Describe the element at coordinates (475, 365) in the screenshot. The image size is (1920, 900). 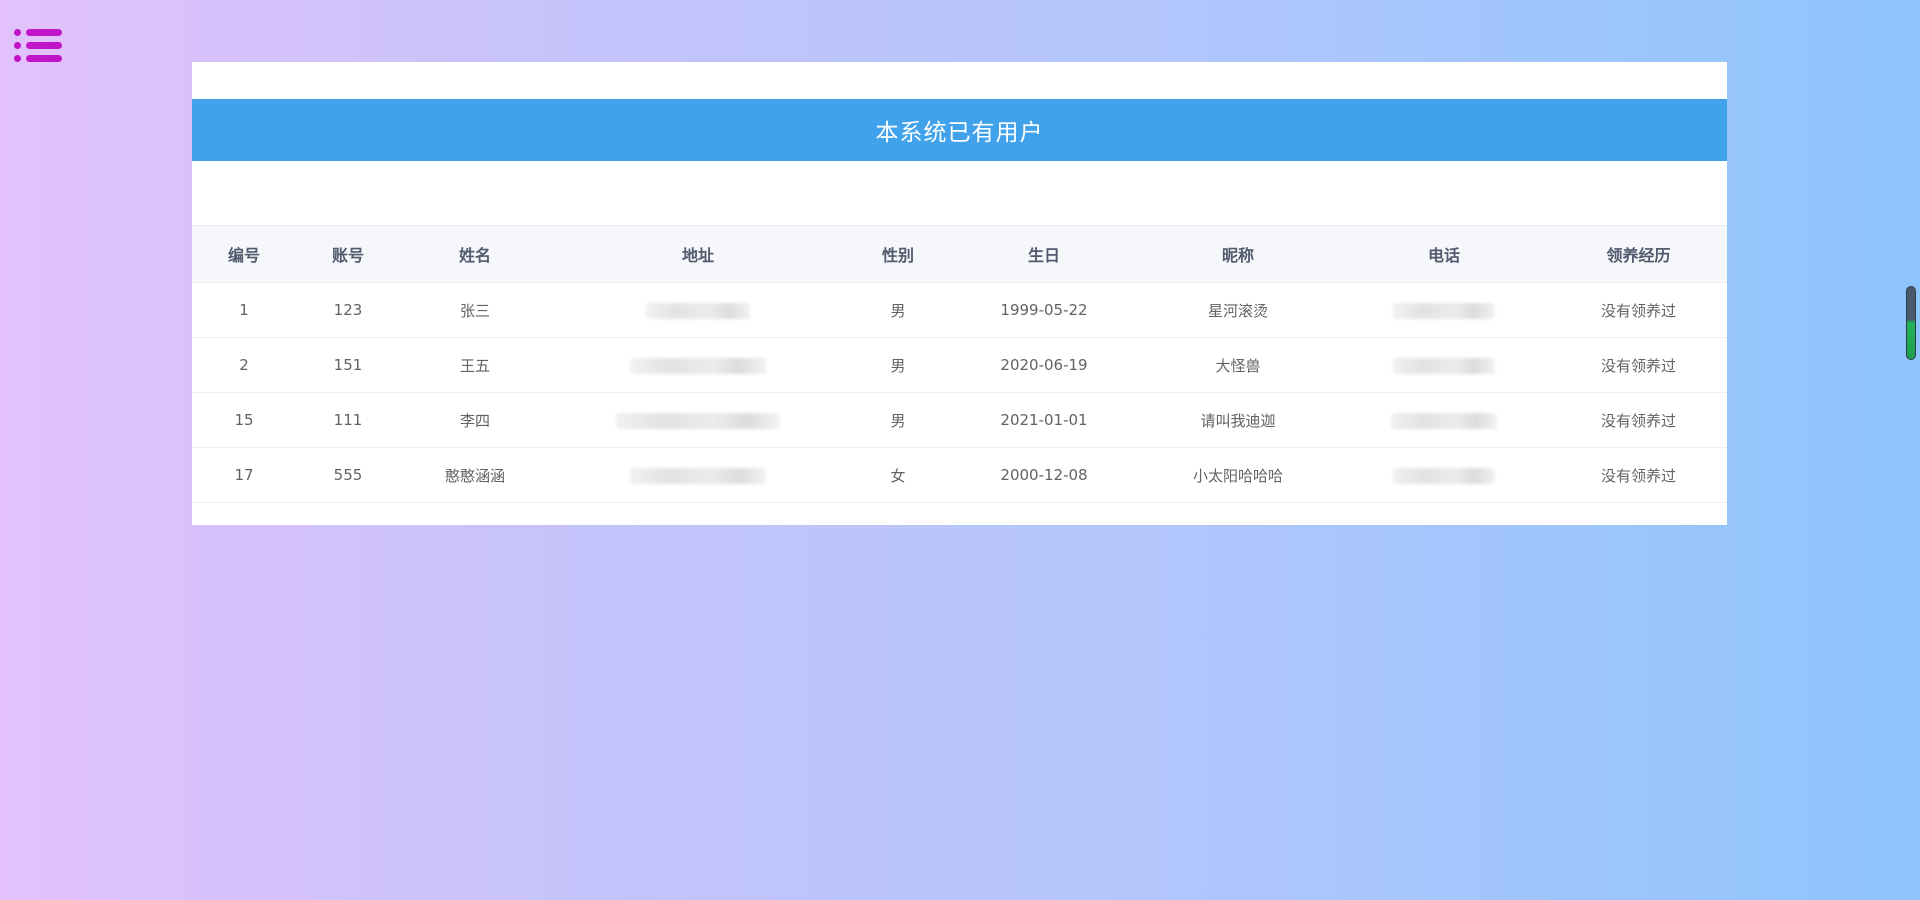
I see `cell-name: 王五` at that location.